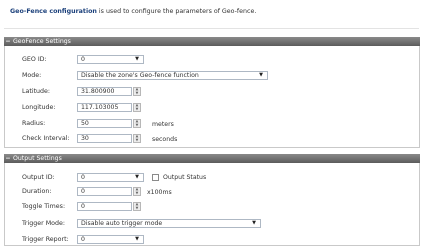 This screenshot has width=423, height=246. Describe the element at coordinates (83, 239) in the screenshot. I see `trigger-report-value: 0` at that location.